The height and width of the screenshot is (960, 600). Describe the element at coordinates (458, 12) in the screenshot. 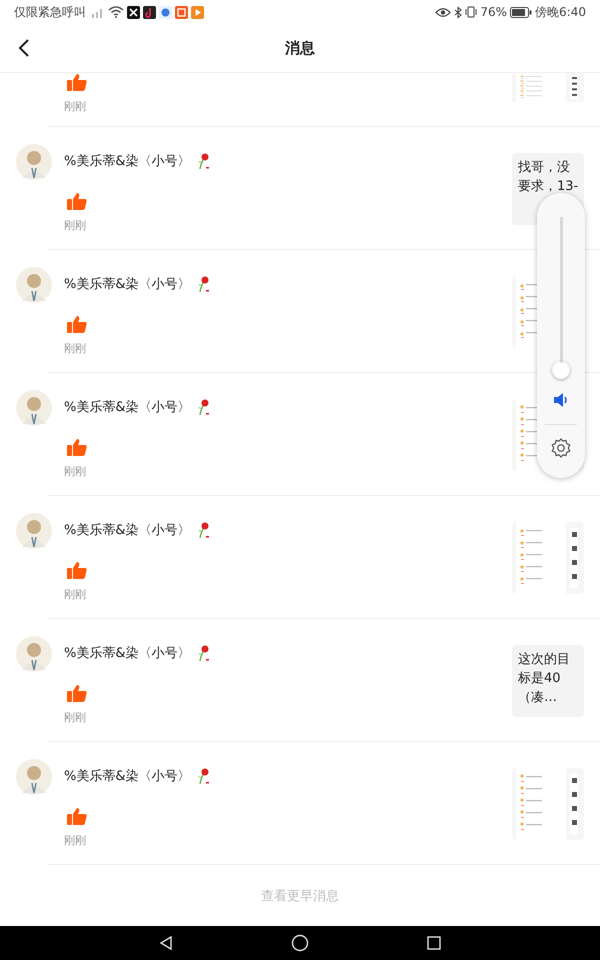

I see `bluetooth-icon` at that location.